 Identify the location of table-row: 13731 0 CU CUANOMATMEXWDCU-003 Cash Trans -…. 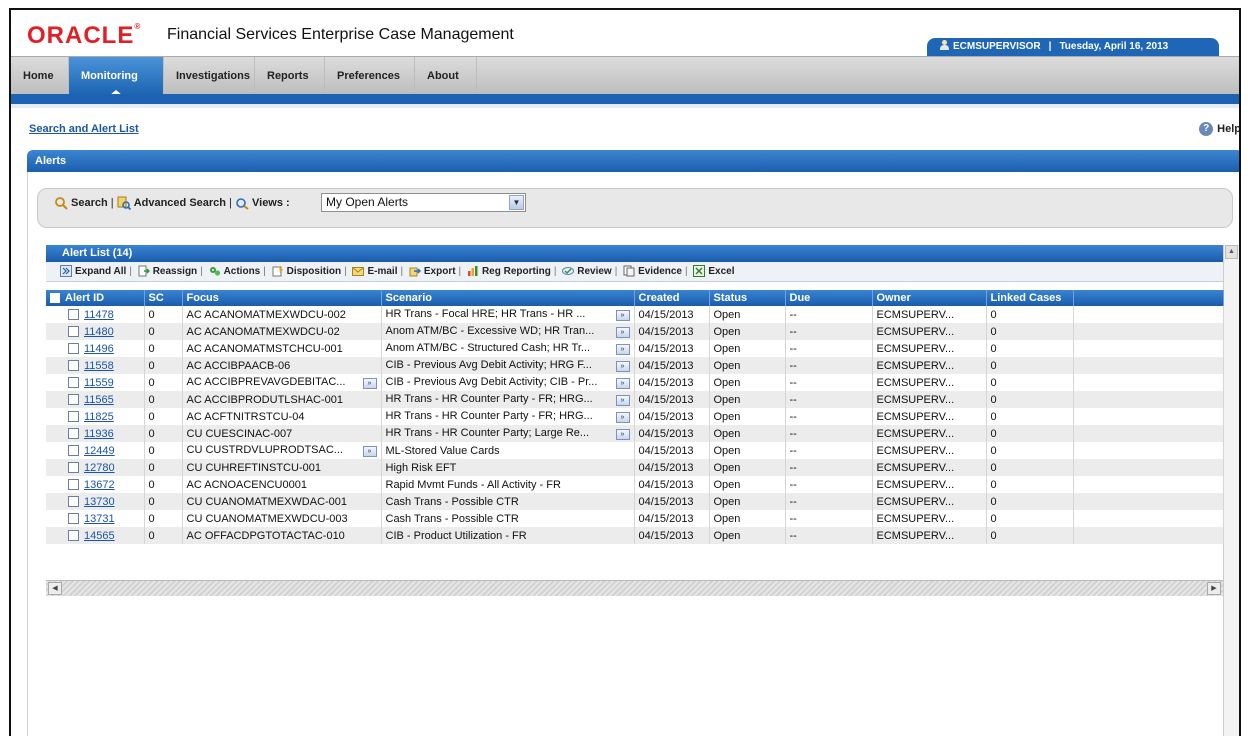
(635, 518).